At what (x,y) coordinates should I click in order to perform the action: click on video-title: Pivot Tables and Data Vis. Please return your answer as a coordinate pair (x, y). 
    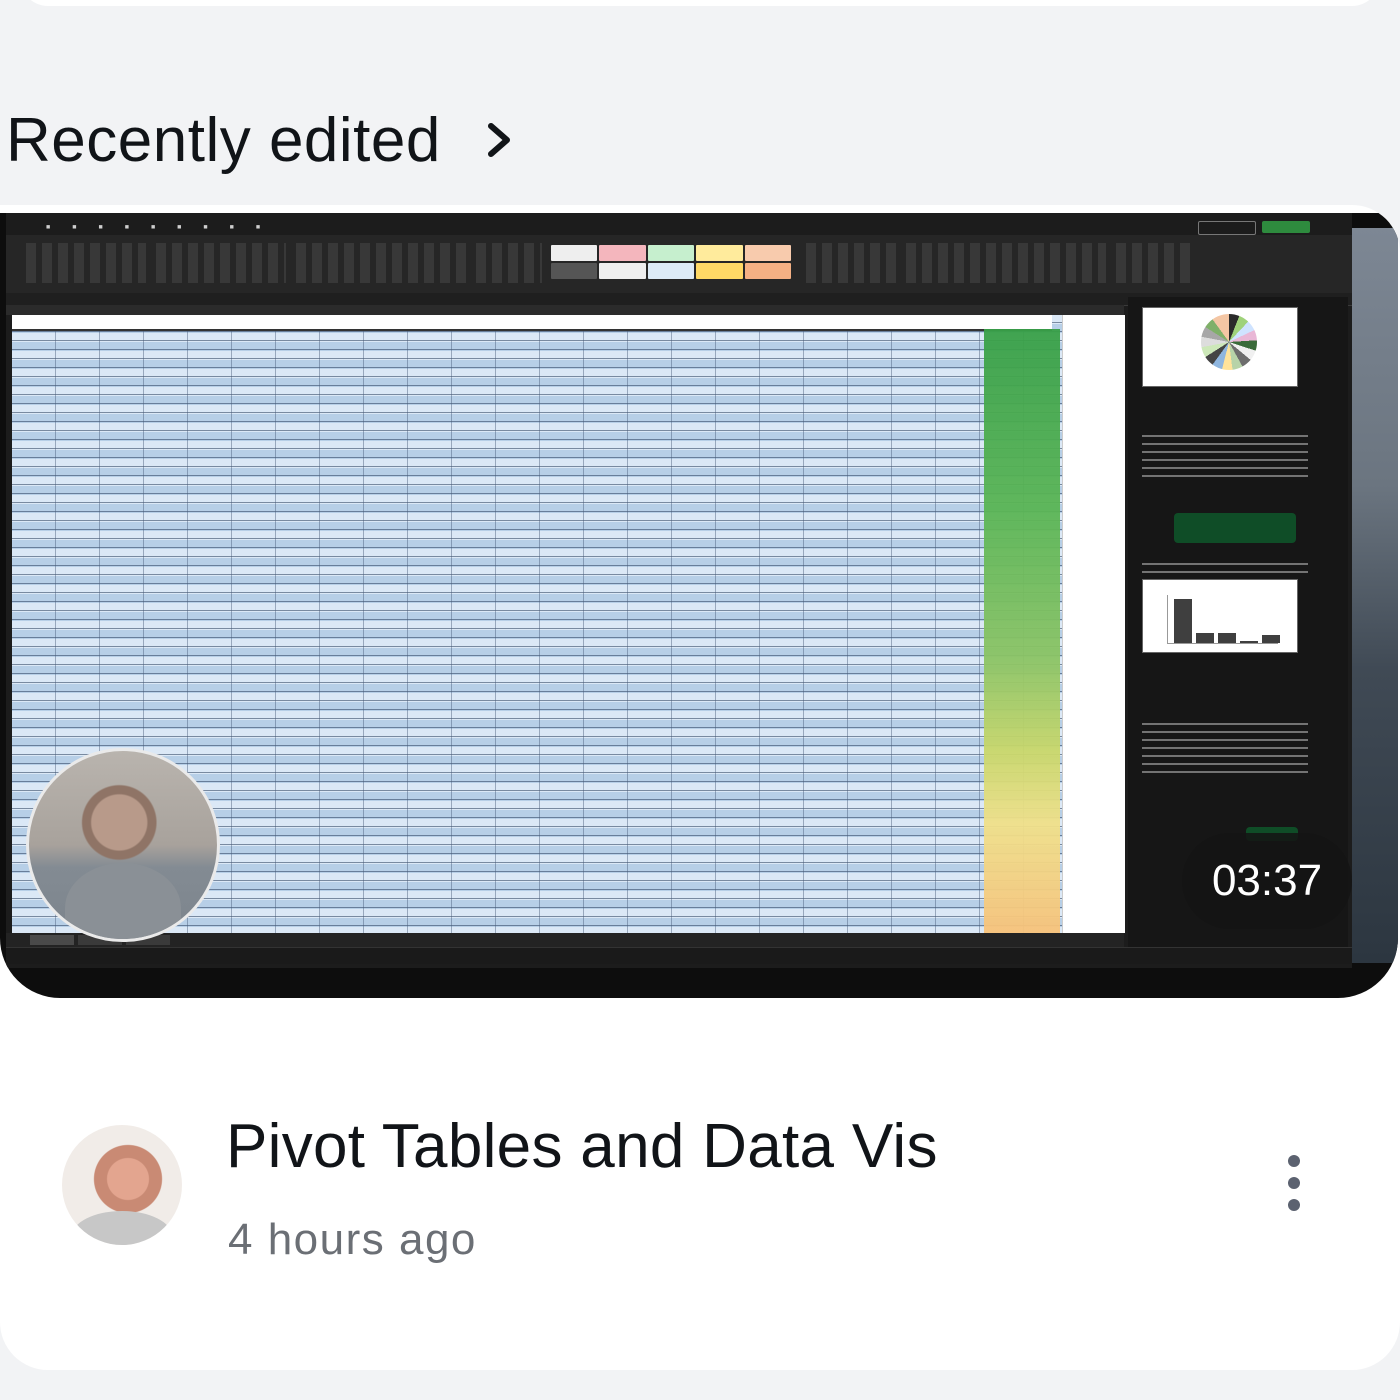
    Looking at the image, I should click on (582, 1146).